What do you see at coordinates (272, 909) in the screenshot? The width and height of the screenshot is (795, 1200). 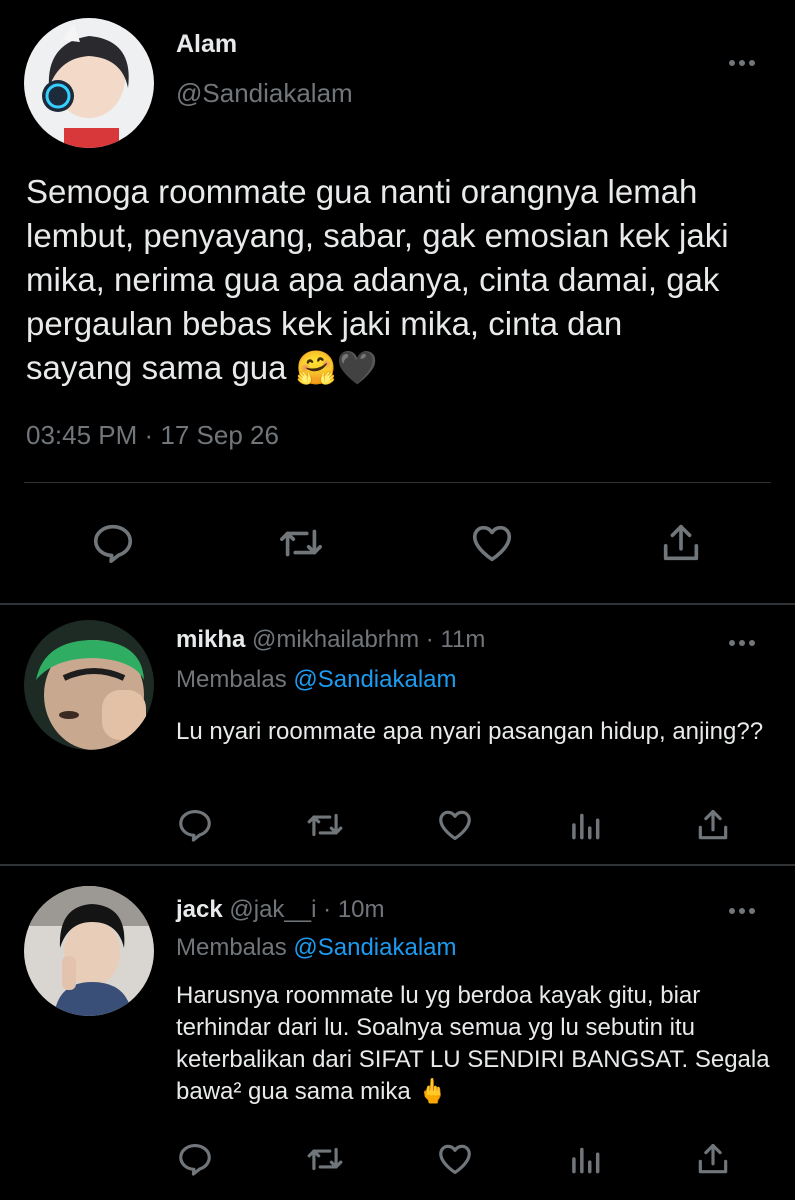 I see `reply-author-handle: @jak__i` at bounding box center [272, 909].